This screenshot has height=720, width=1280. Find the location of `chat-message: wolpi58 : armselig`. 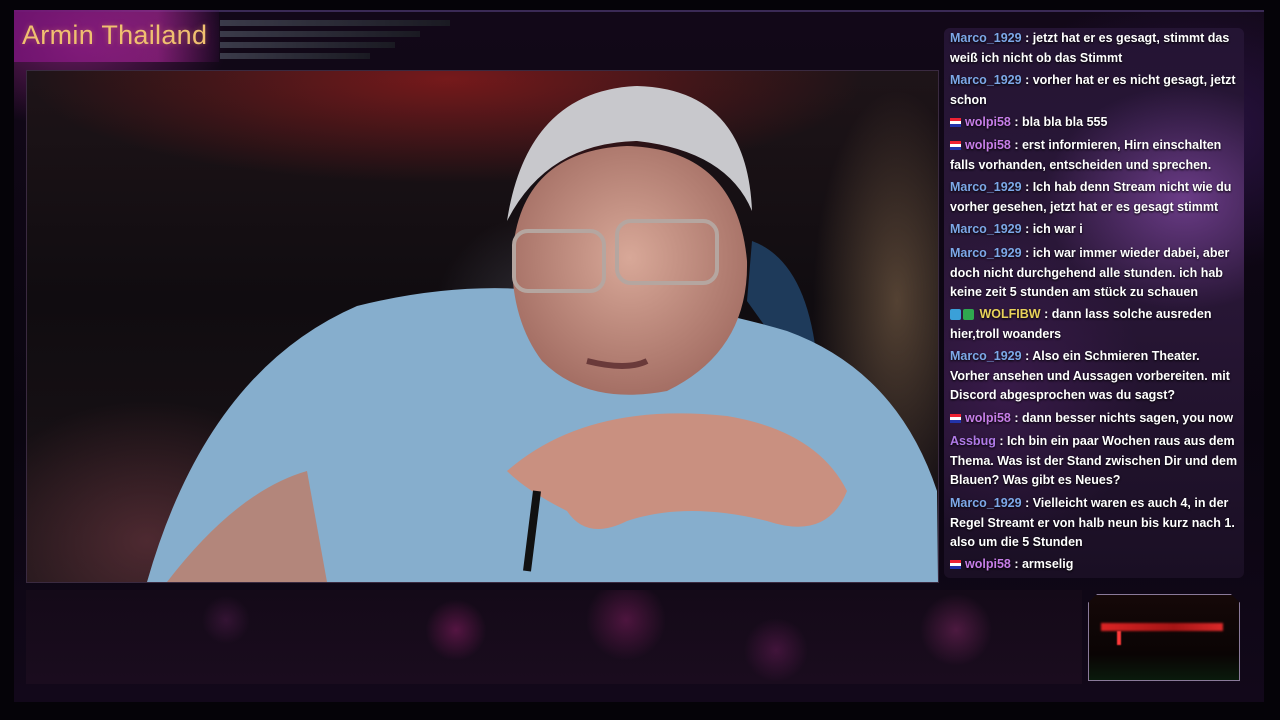

chat-message: wolpi58 : armselig is located at coordinates (1095, 565).